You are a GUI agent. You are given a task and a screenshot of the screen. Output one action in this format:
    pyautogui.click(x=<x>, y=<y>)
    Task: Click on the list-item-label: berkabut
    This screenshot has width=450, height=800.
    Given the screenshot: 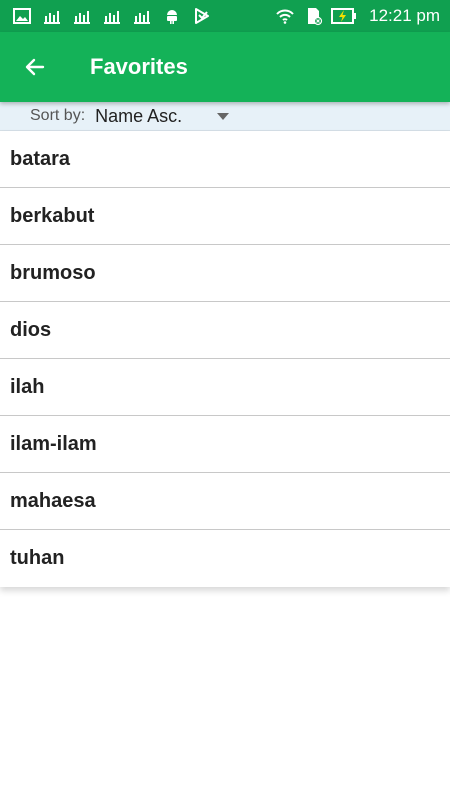 What is the action you would take?
    pyautogui.click(x=52, y=215)
    